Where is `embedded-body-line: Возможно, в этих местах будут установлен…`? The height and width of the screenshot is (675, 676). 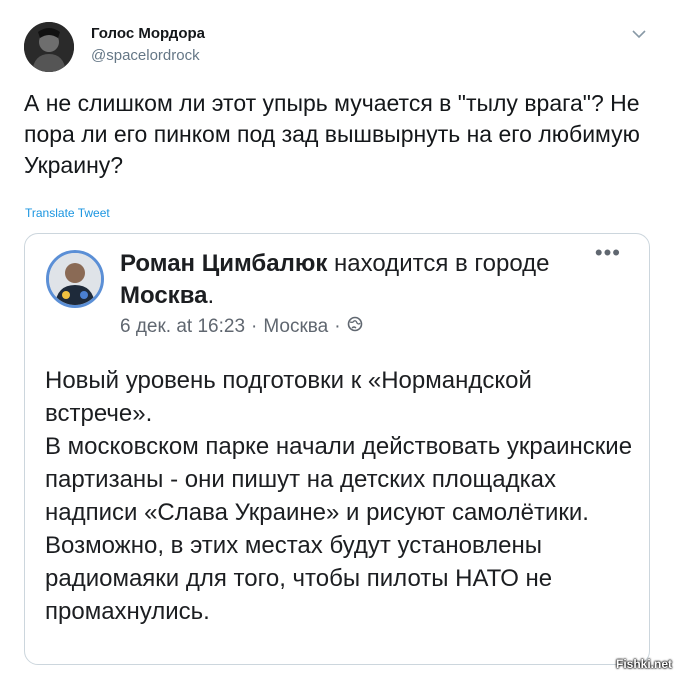
embedded-body-line: Возможно, в этих местах будут установлен… is located at coordinates (299, 578).